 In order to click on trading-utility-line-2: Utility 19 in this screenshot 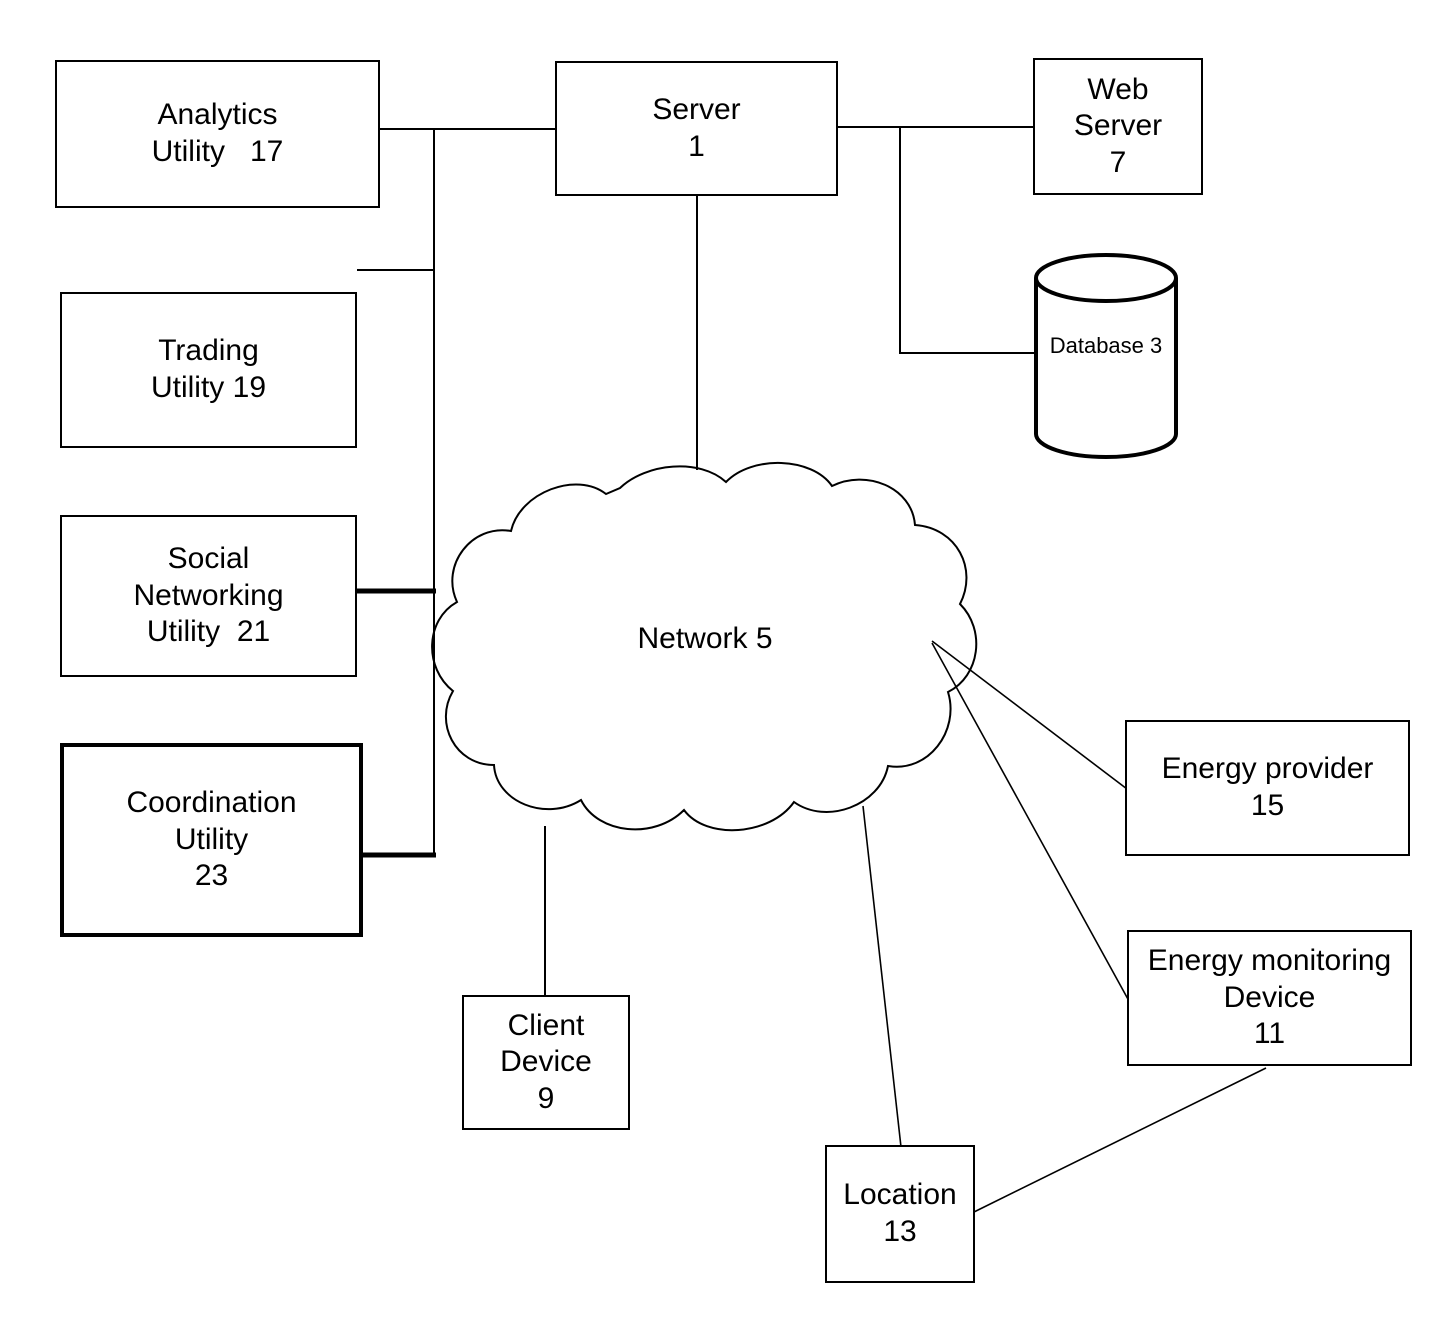, I will do `click(208, 387)`.